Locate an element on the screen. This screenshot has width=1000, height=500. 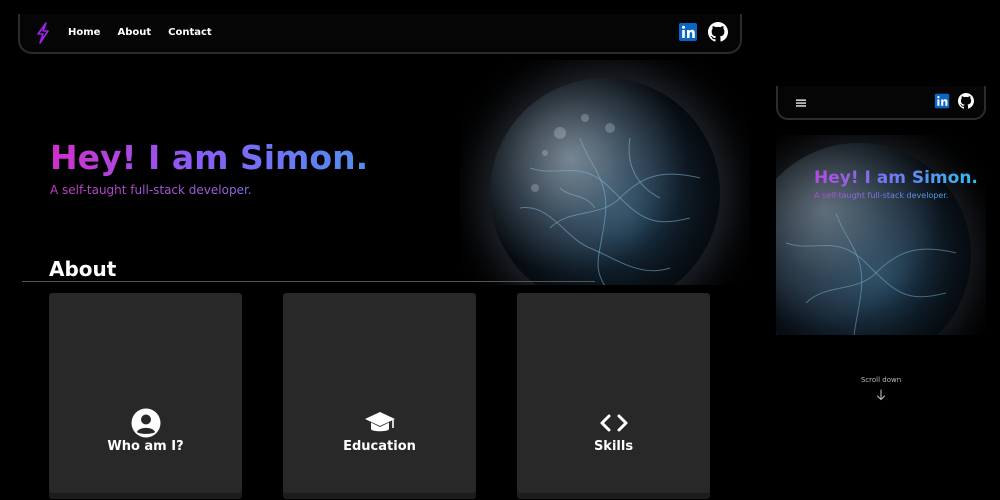
graduation-cap-icon is located at coordinates (379, 422).